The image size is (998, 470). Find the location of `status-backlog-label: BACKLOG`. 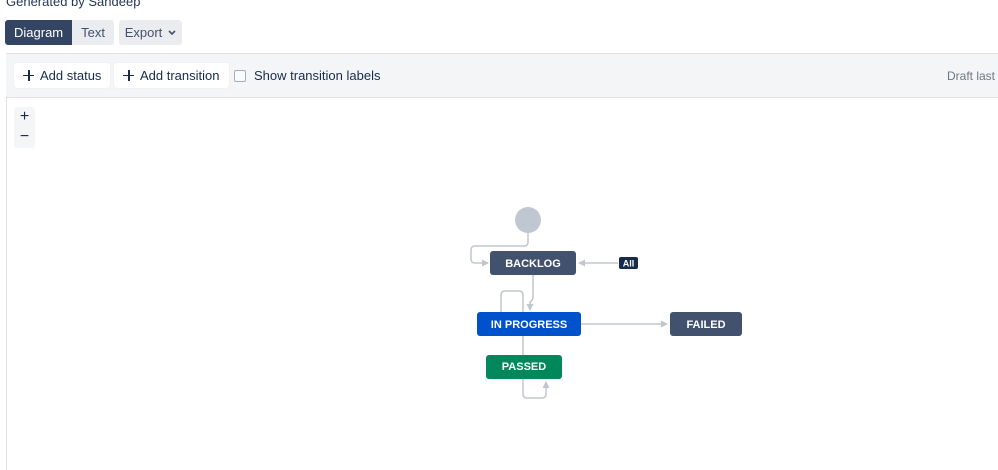

status-backlog-label: BACKLOG is located at coordinates (533, 264).